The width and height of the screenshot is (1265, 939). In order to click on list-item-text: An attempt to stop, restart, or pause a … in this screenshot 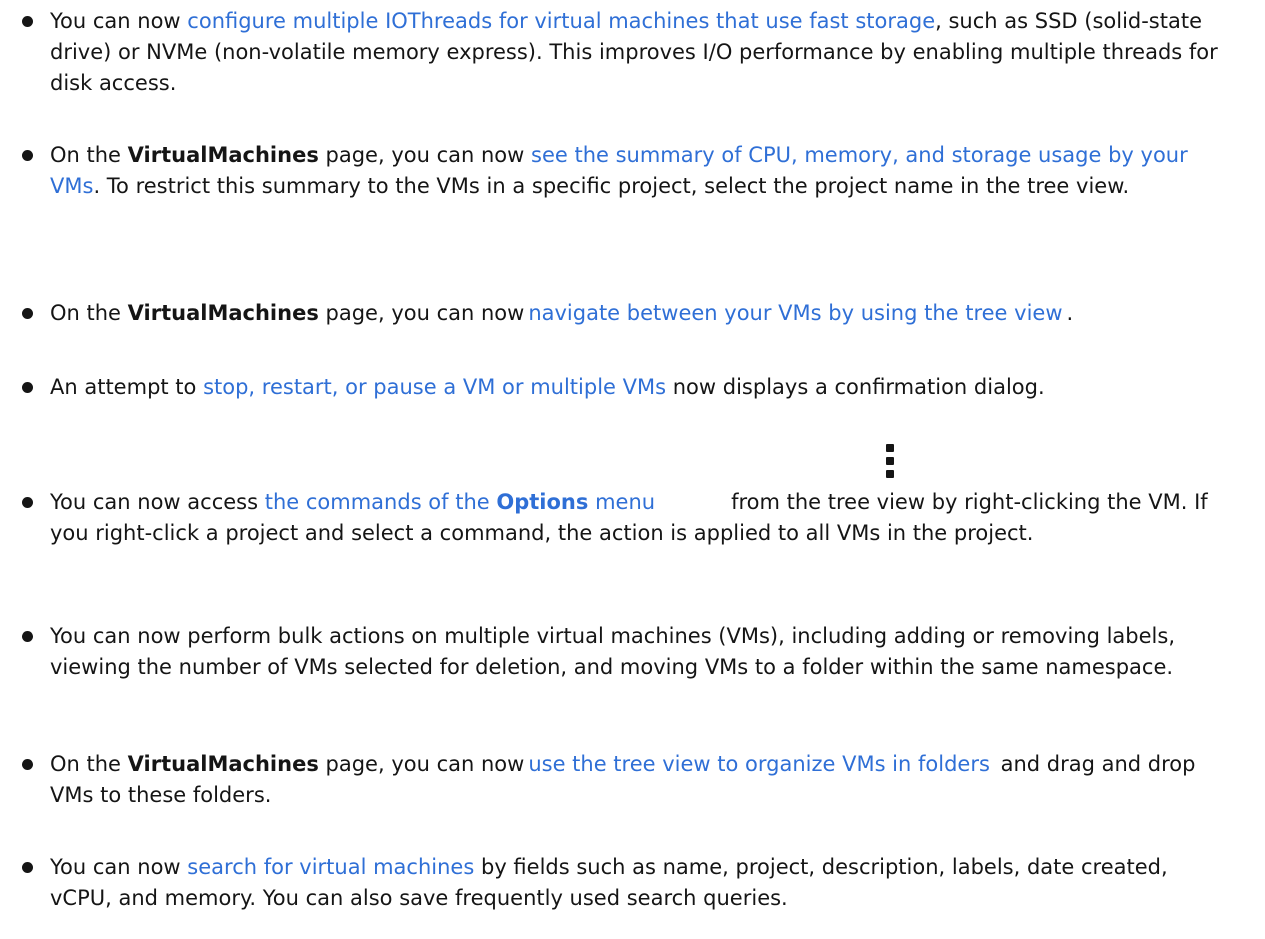, I will do `click(636, 387)`.